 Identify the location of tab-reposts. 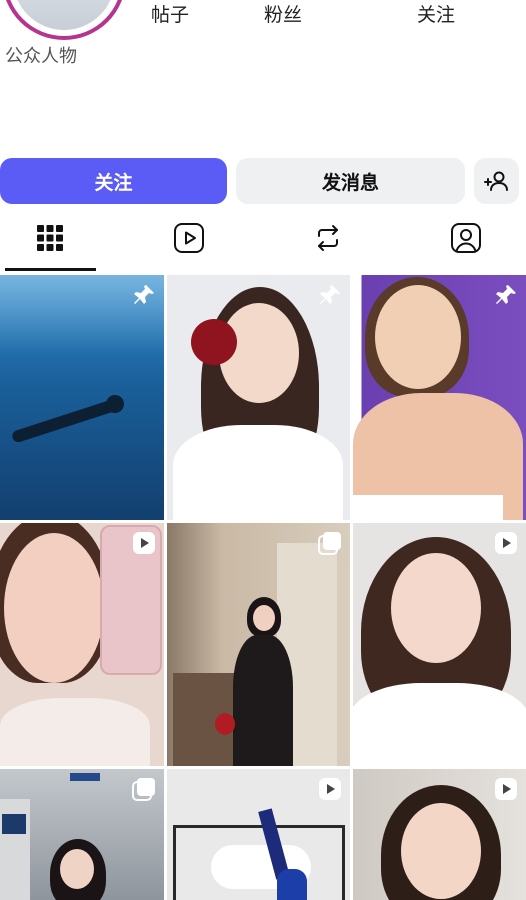
(328, 238).